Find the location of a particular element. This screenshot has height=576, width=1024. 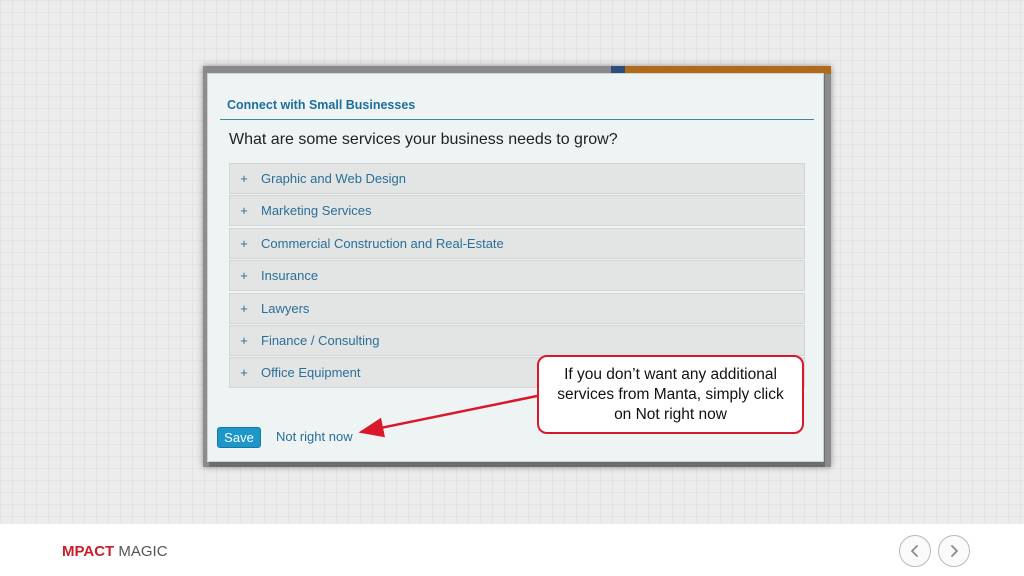

brand-logo: MPACT MAGIC is located at coordinates (115, 551).